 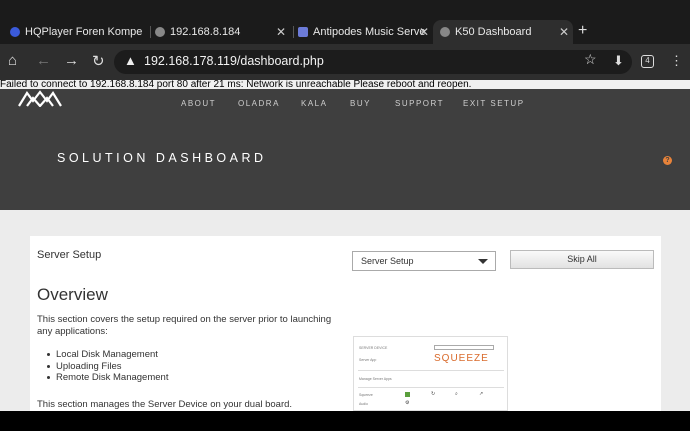 I want to click on forum-favicon-icon, so click(x=15, y=32).